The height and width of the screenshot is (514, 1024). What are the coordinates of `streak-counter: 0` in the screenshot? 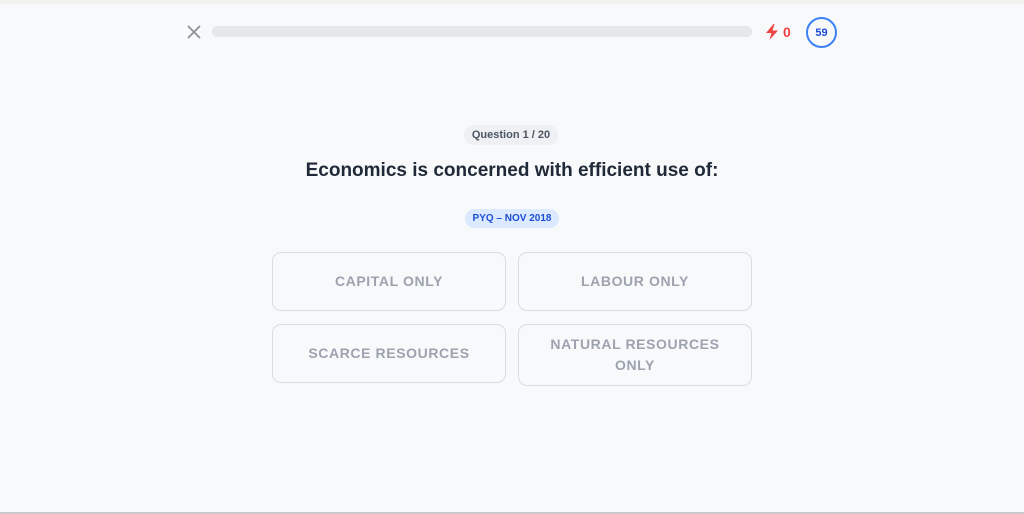 It's located at (777, 32).